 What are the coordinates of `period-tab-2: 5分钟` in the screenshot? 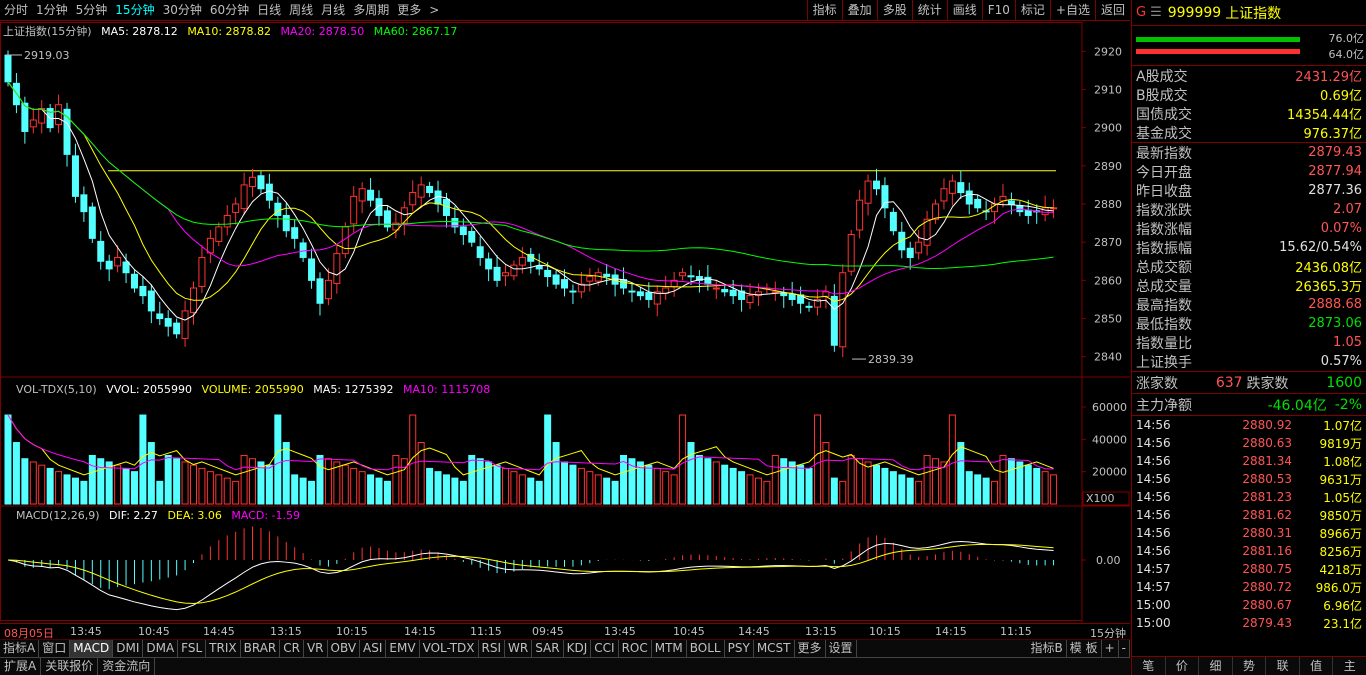 It's located at (92, 10).